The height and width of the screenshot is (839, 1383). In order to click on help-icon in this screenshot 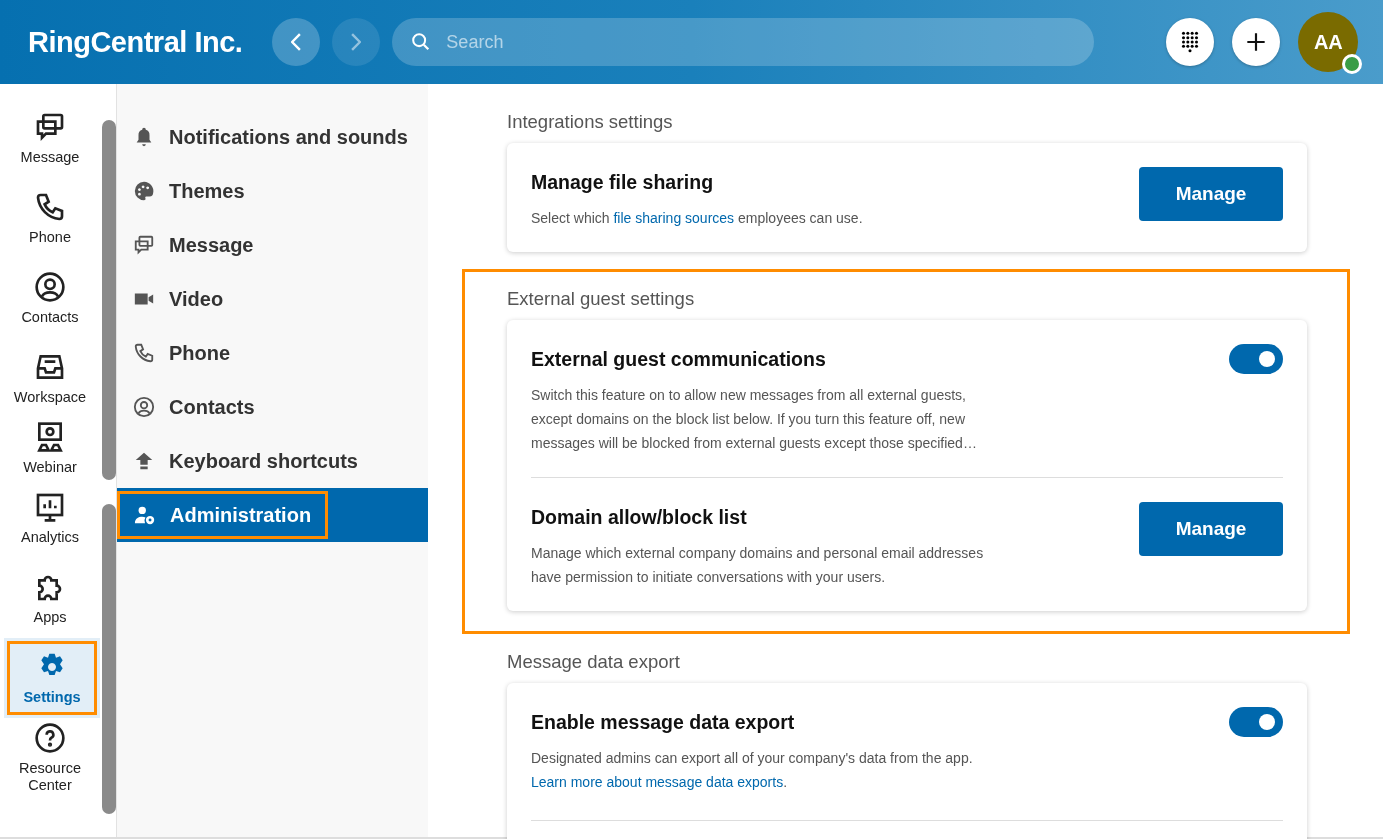, I will do `click(50, 738)`.